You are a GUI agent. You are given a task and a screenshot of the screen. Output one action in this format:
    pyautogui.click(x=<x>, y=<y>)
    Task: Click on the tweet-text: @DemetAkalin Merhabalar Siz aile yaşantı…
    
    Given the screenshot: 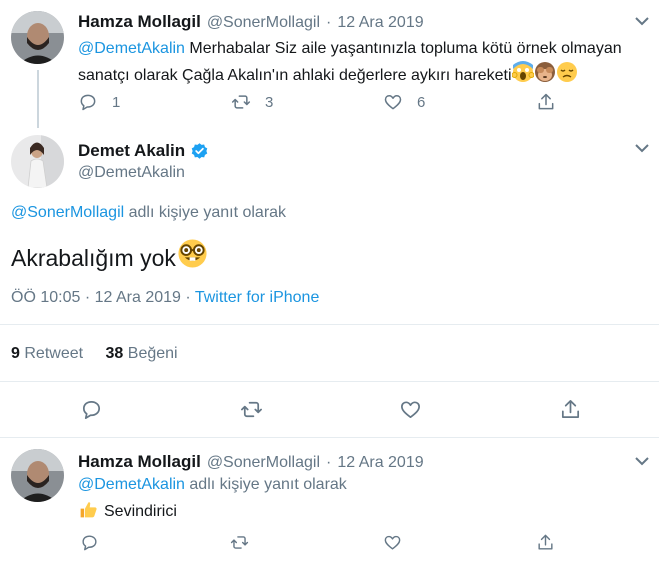 What is the action you would take?
    pyautogui.click(x=363, y=64)
    